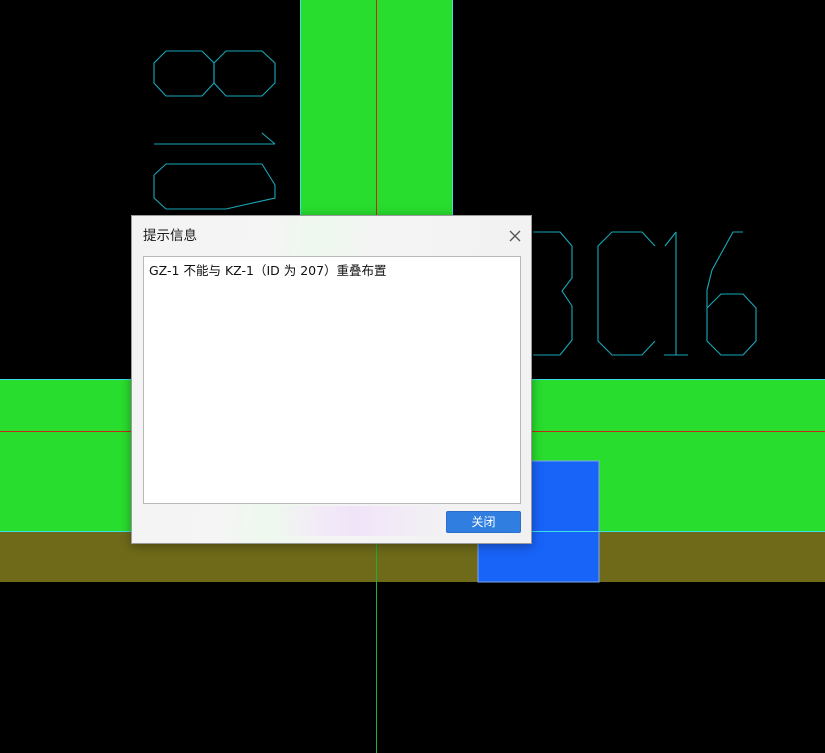 This screenshot has width=825, height=753. Describe the element at coordinates (515, 236) in the screenshot. I see `close-icon` at that location.